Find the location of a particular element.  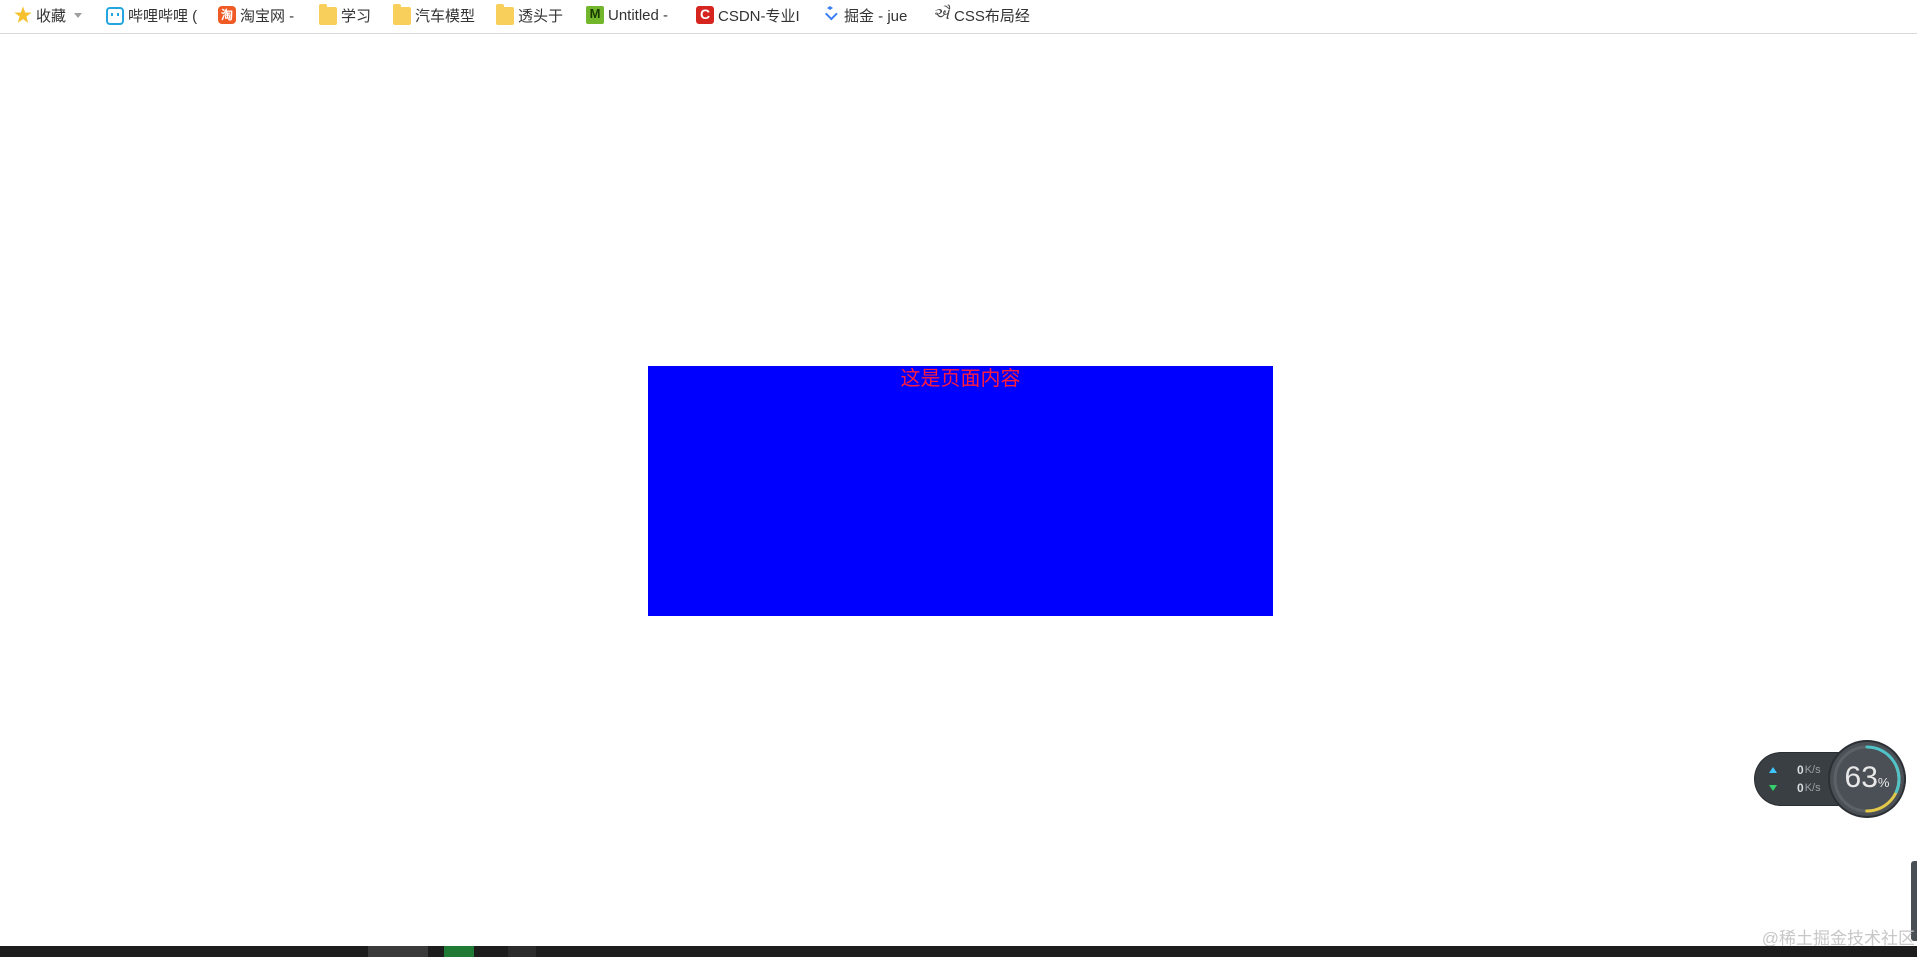

bookmark-label: 掘金 - jue is located at coordinates (876, 16).